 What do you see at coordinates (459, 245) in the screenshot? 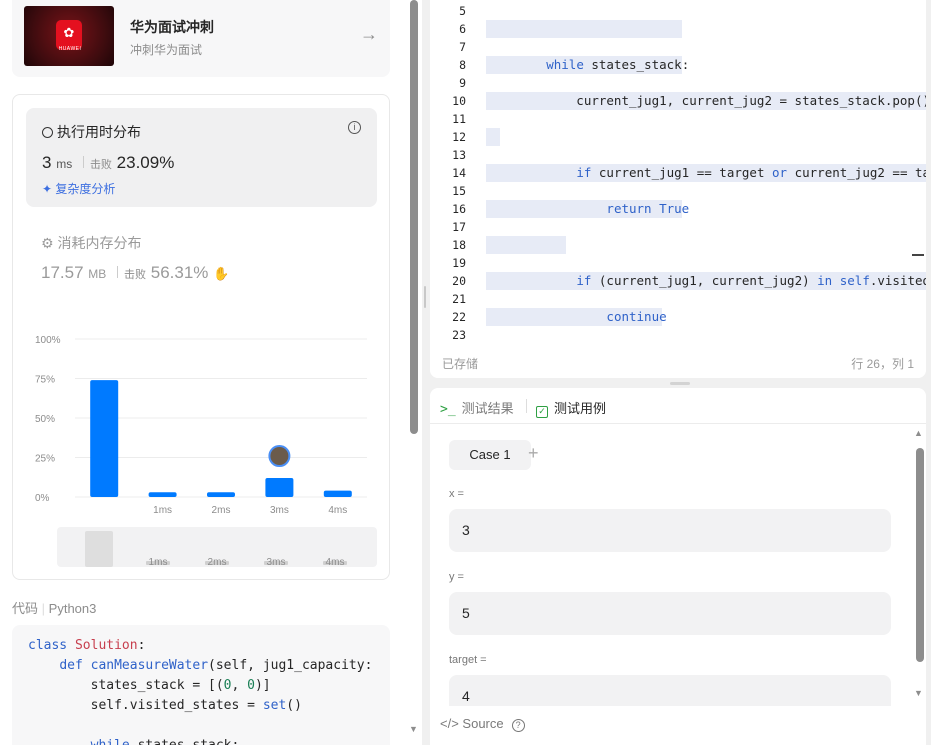
I see `line-number: 18` at bounding box center [459, 245].